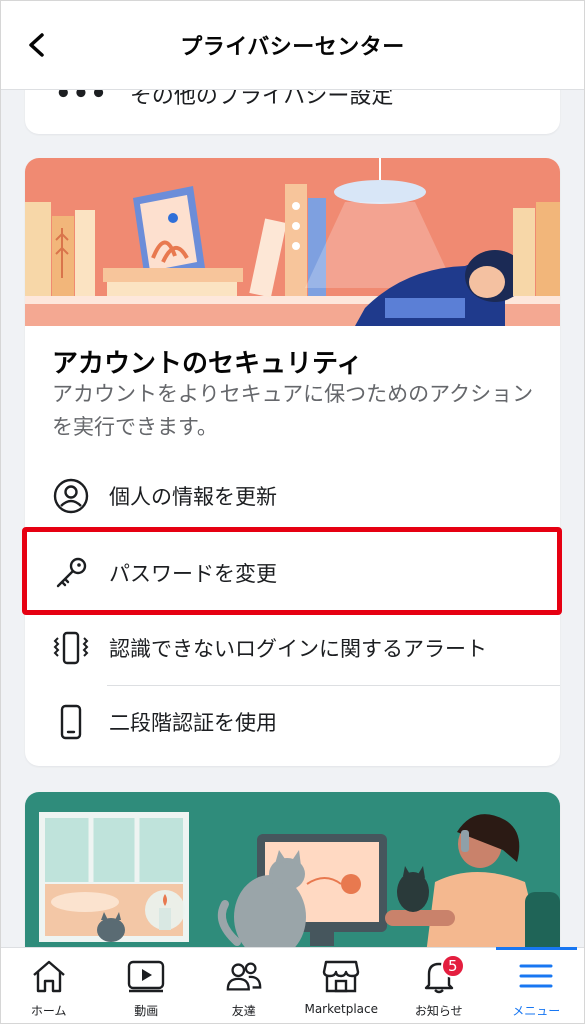 The width and height of the screenshot is (585, 1024). I want to click on tab-marketplace-label: Marketplace, so click(341, 1009).